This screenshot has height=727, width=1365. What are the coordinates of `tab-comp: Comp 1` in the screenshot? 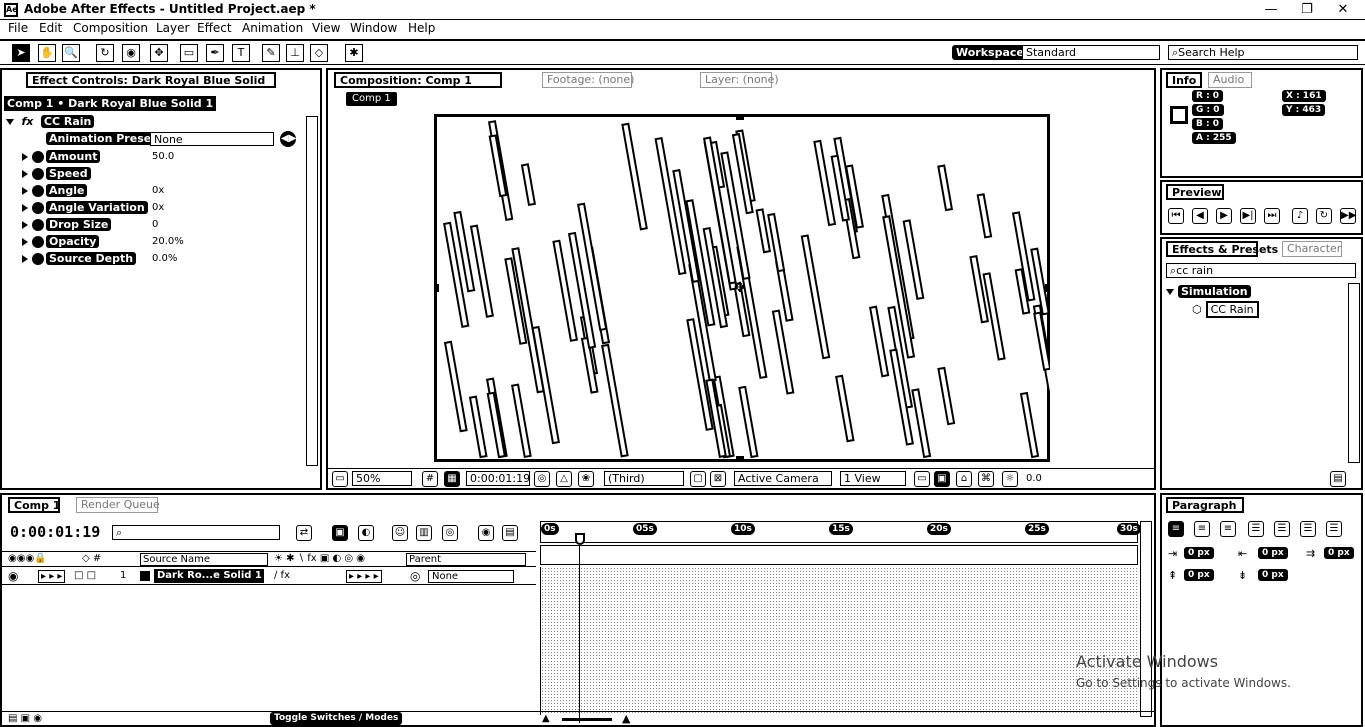 It's located at (34, 505).